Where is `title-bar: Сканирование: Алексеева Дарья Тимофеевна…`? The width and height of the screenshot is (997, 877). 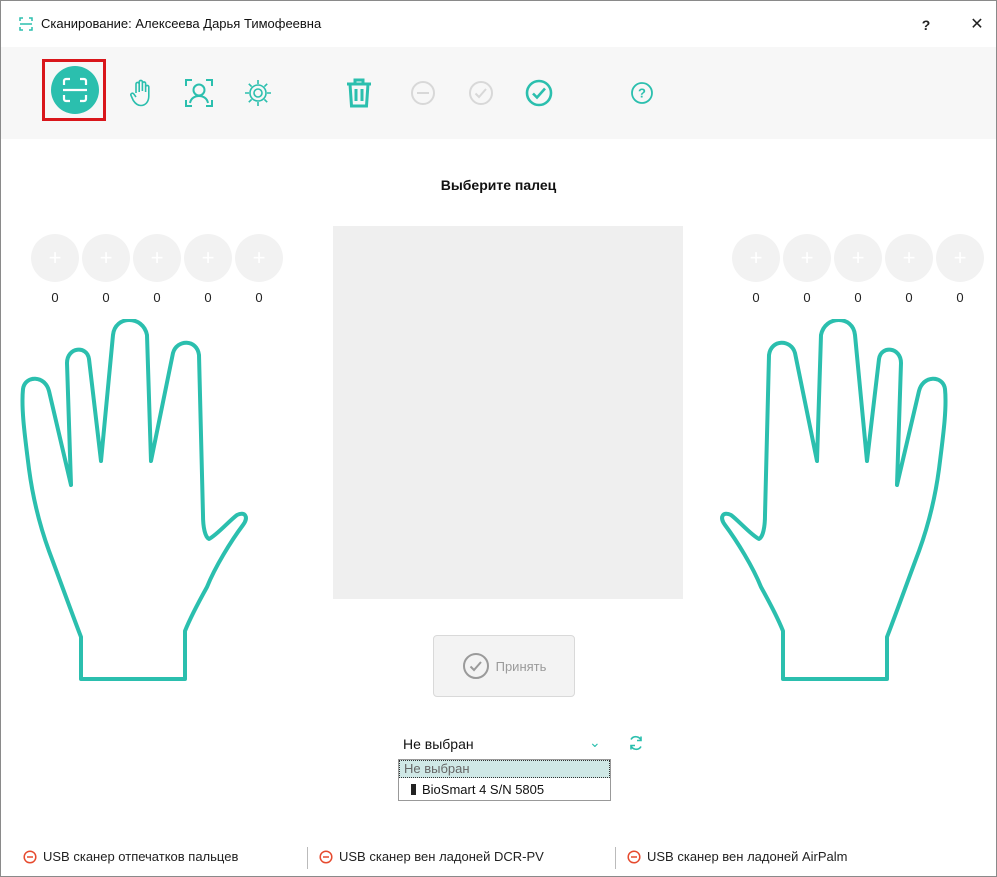
title-bar: Сканирование: Алексеева Дарья Тимофеевна… is located at coordinates (498, 24).